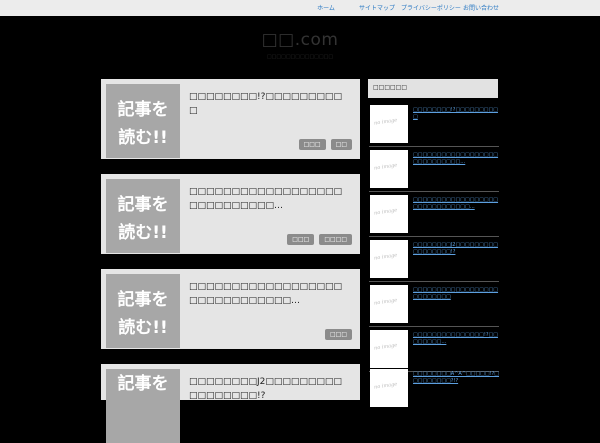 The image size is (600, 443). Describe the element at coordinates (481, 7) in the screenshot. I see `nav-link-contact: お問い合わせ` at that location.